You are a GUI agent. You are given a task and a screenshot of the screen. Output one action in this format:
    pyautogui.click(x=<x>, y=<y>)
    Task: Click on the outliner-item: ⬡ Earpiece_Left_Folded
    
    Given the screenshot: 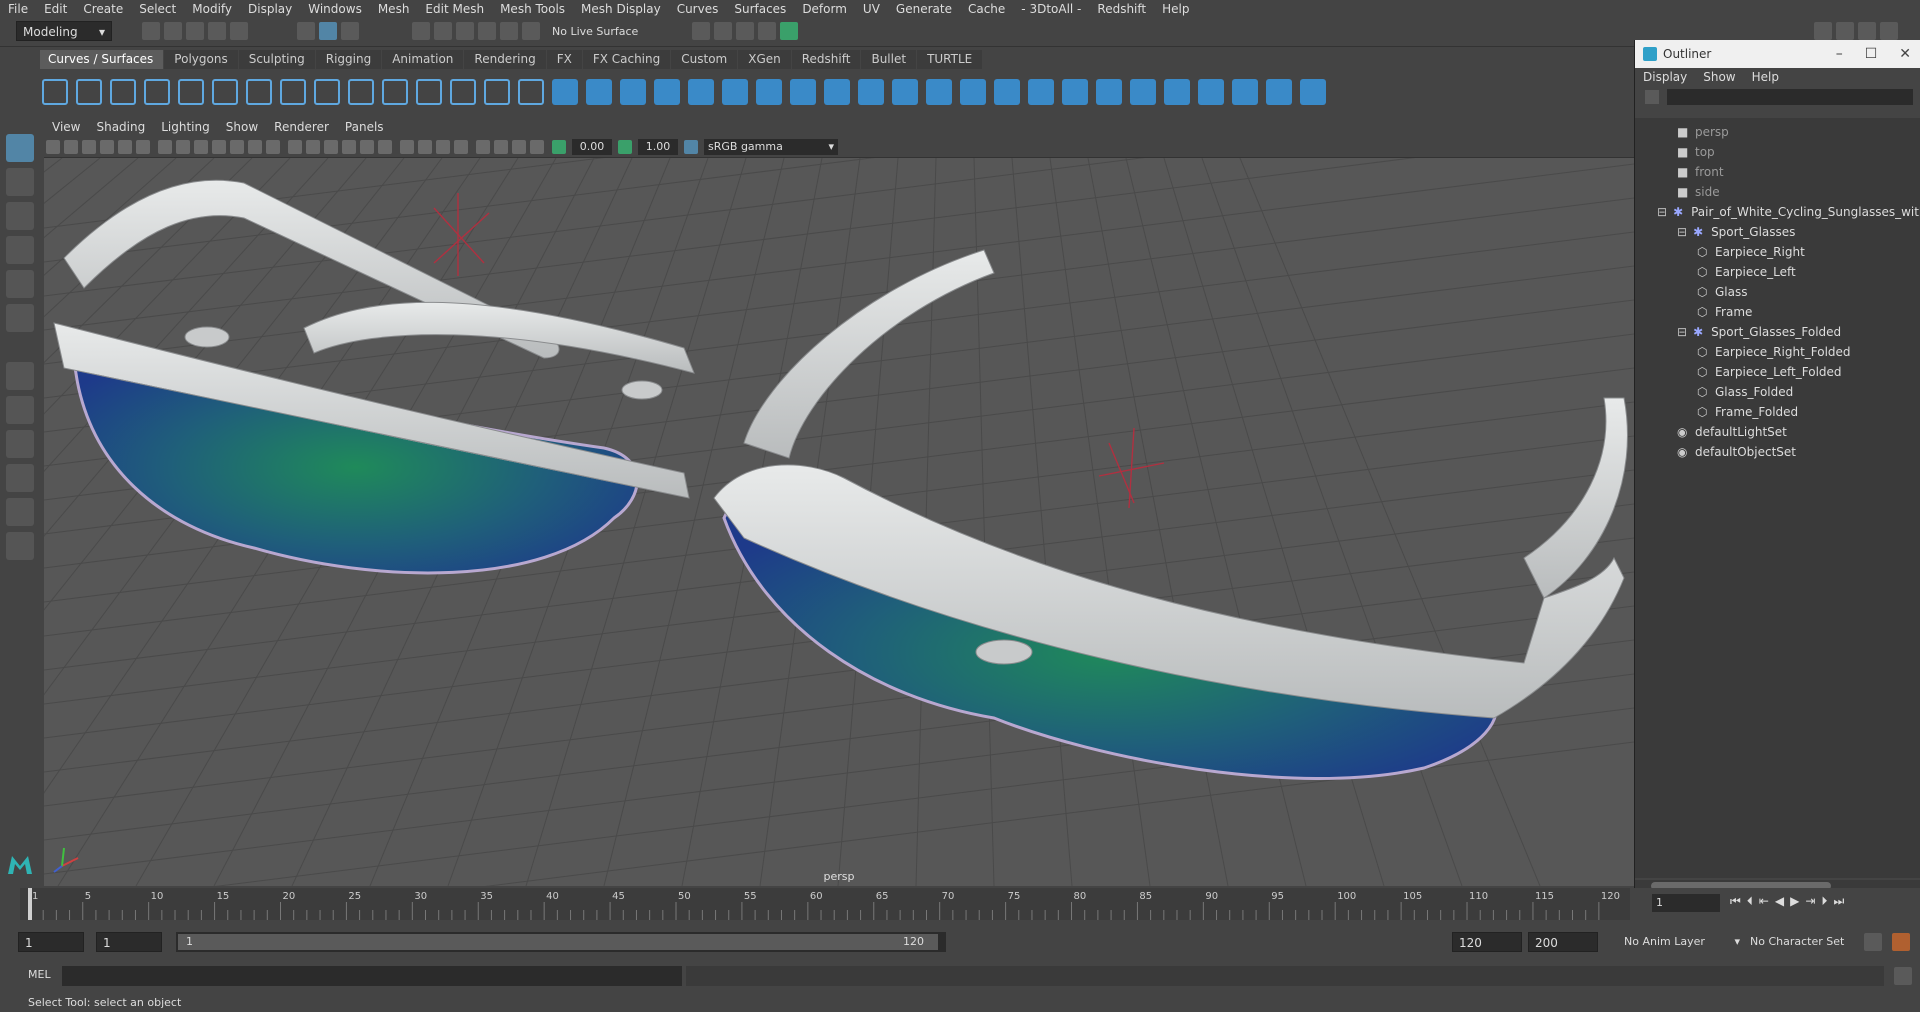 What is the action you would take?
    pyautogui.click(x=1769, y=372)
    